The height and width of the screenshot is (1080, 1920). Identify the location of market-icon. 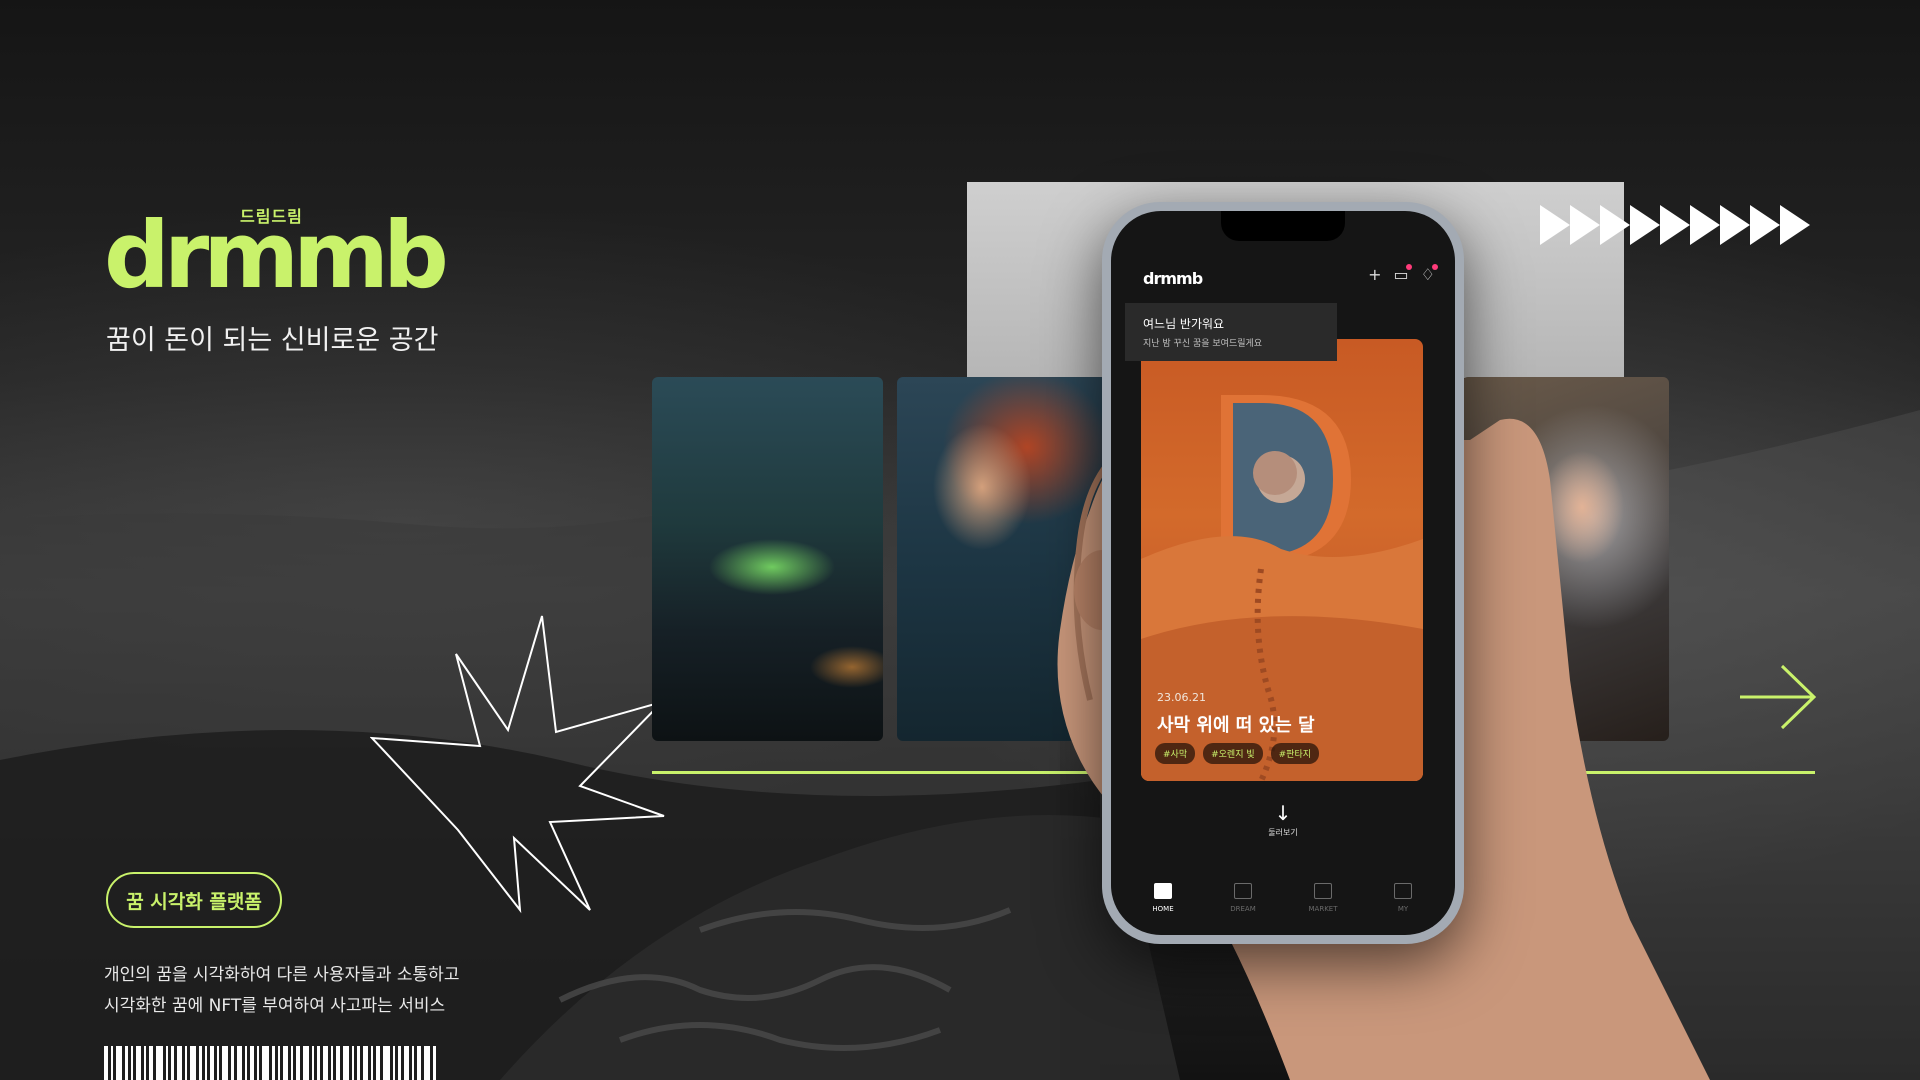
(1323, 891).